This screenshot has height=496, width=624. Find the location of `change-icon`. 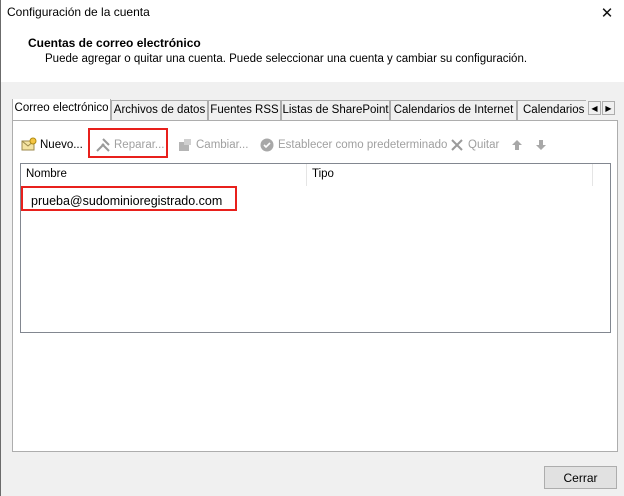

change-icon is located at coordinates (185, 145).